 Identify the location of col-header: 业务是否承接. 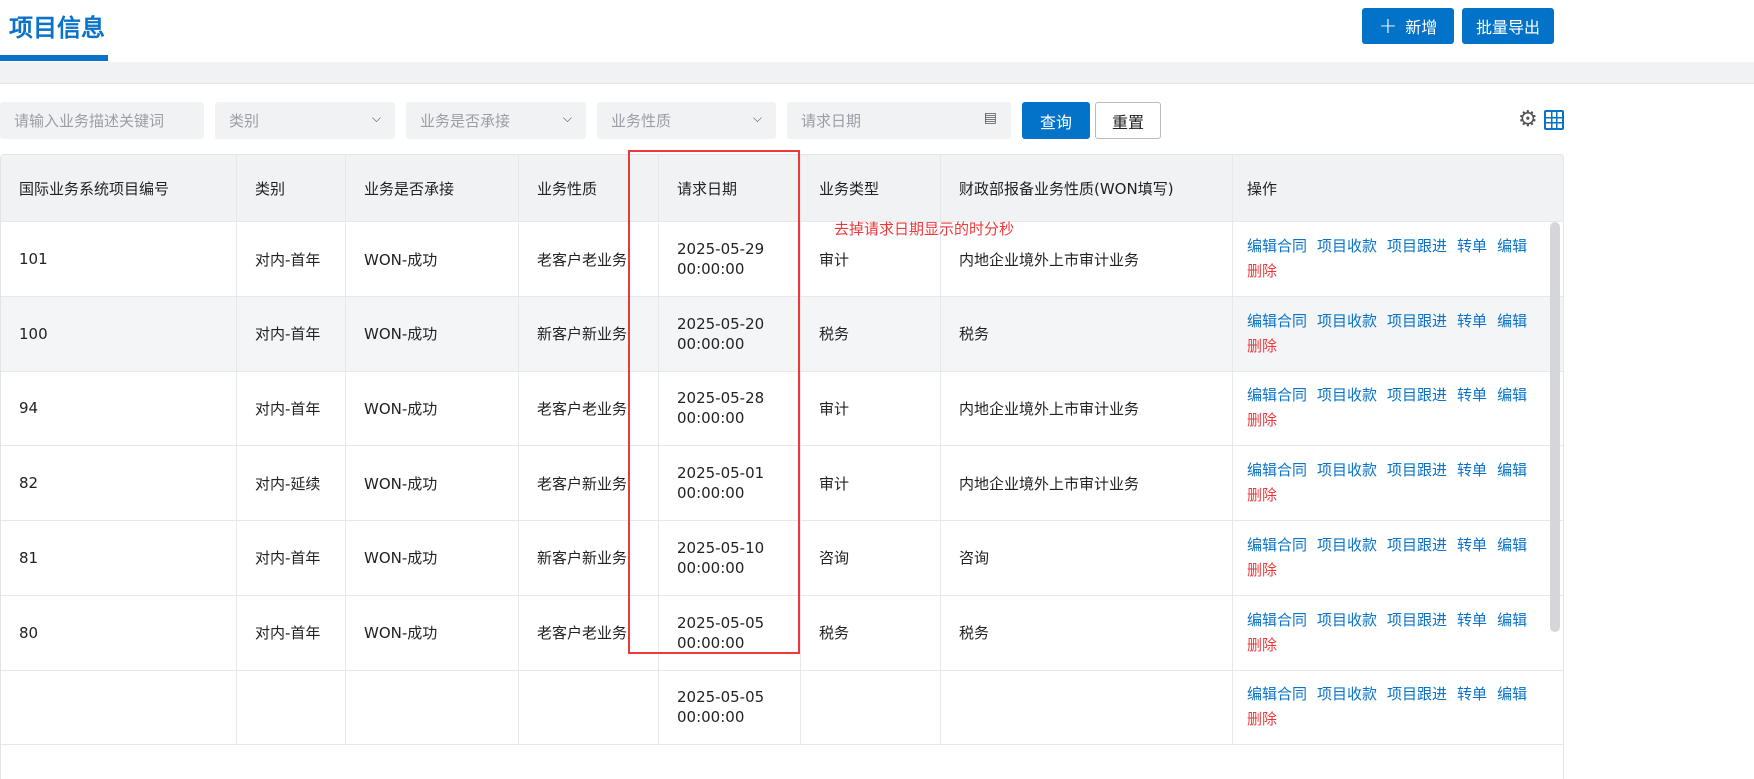
(432, 188).